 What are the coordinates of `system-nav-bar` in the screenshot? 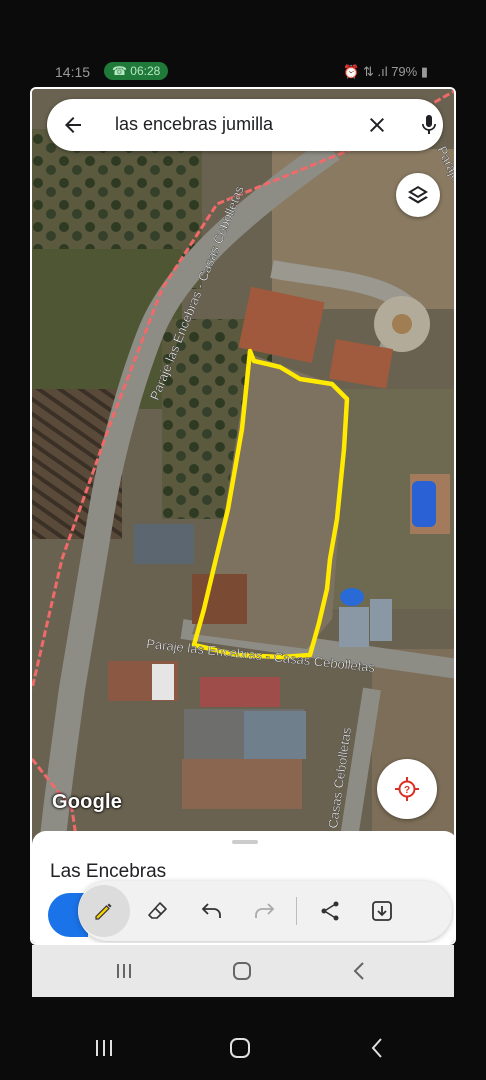 It's located at (243, 1045).